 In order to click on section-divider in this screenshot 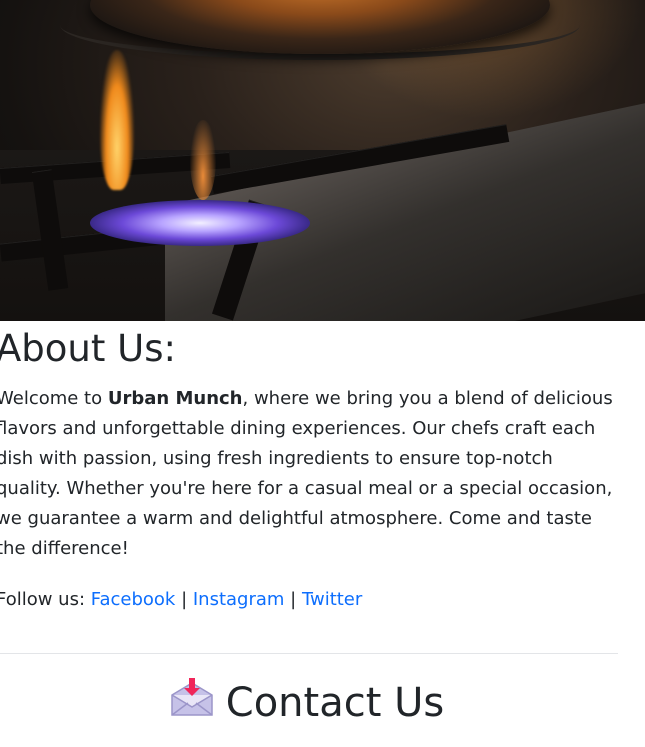, I will do `click(309, 653)`.